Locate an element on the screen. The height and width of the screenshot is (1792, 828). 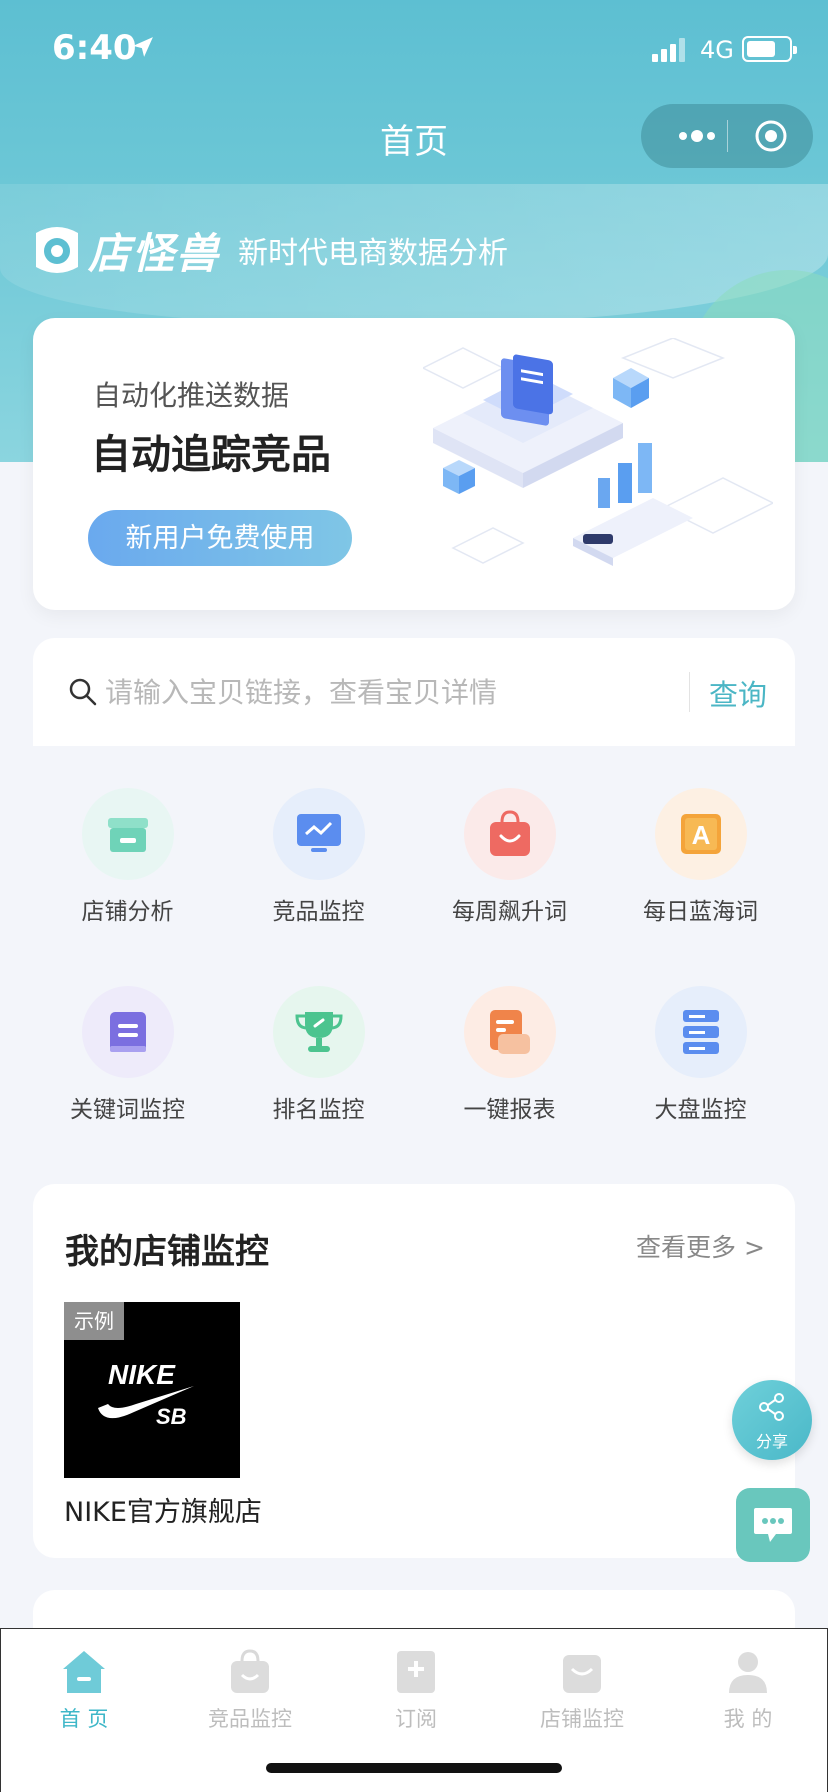
tab-label: 我 的 is located at coordinates (748, 1719).